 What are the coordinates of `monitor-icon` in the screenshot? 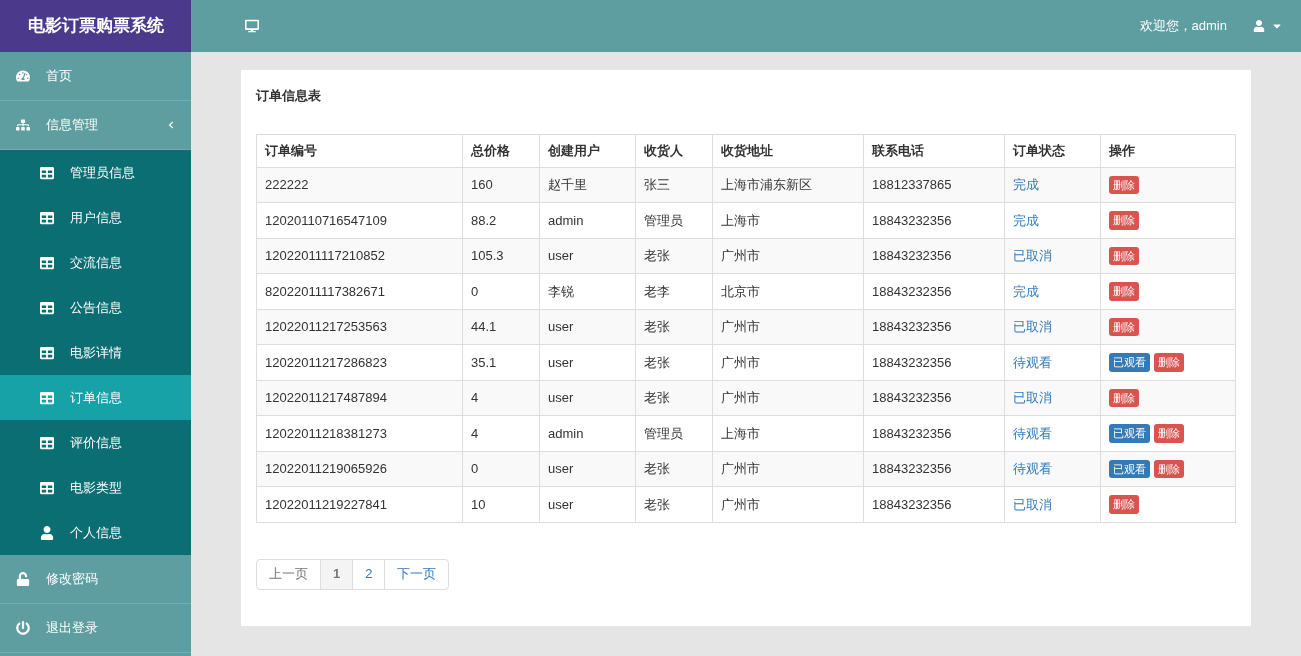 It's located at (252, 26).